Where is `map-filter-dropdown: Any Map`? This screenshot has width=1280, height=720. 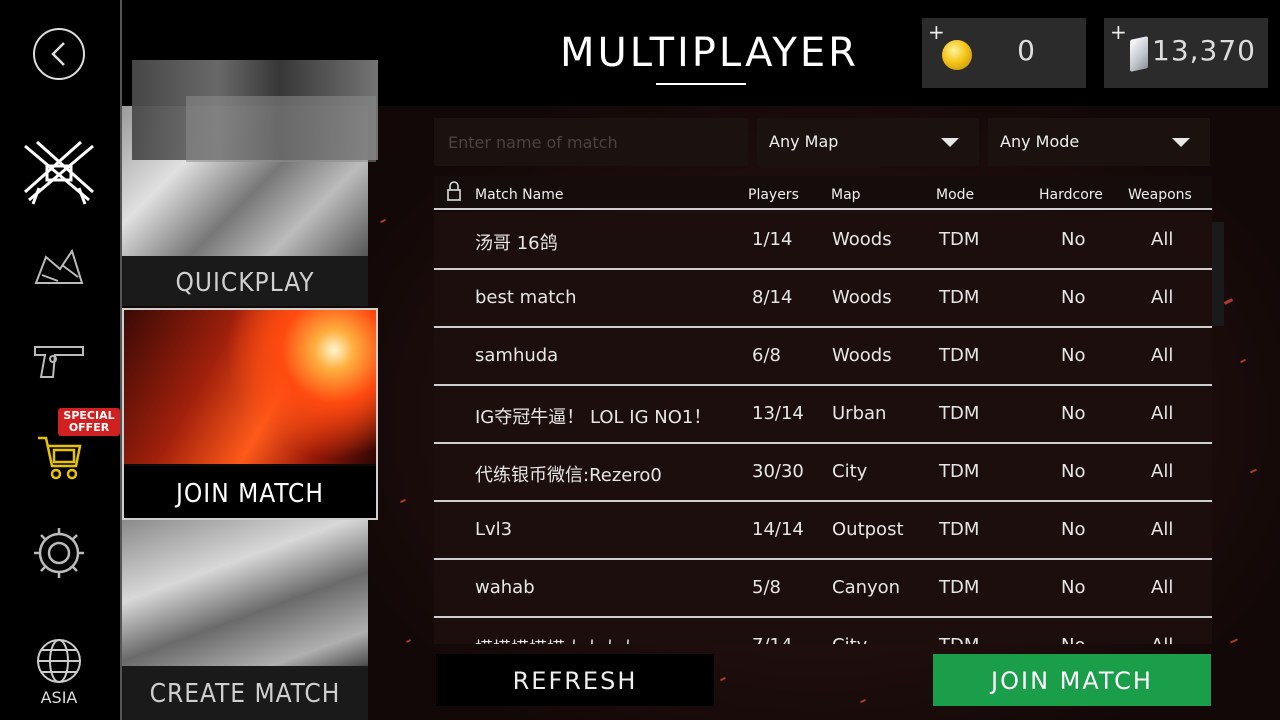 map-filter-dropdown: Any Map is located at coordinates (868, 142).